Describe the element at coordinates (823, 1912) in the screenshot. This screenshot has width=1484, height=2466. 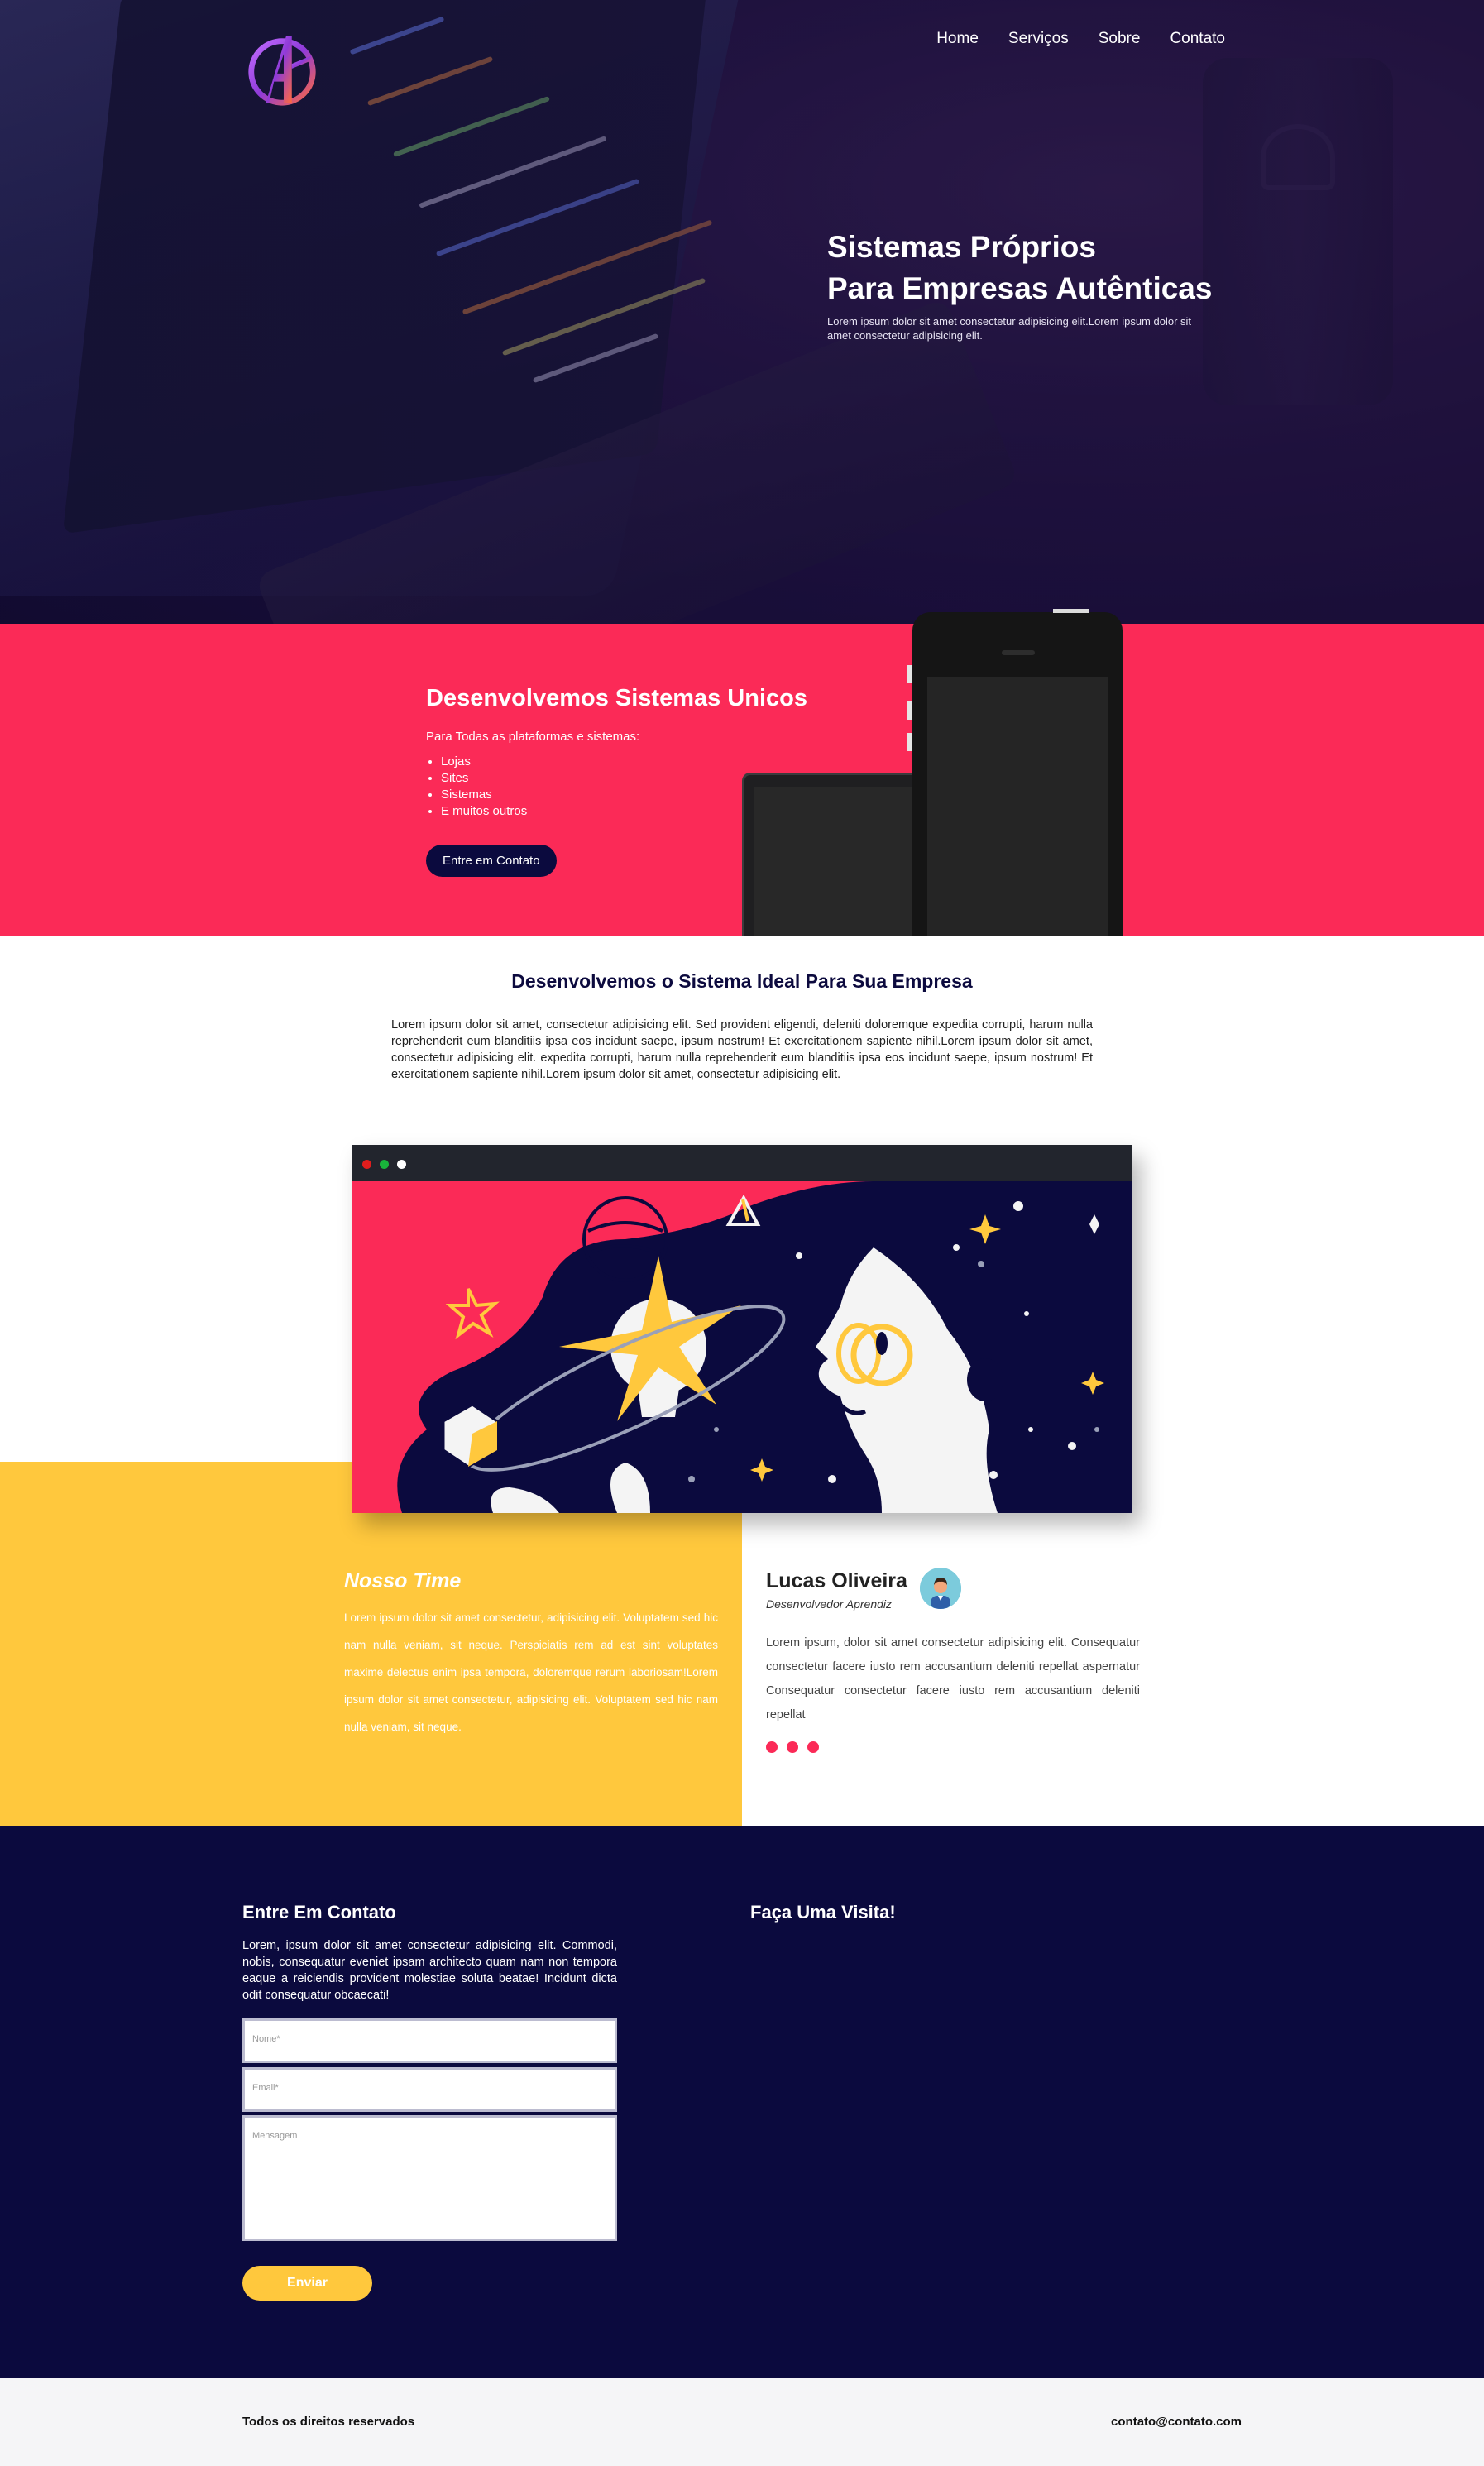
I see `visit-title: Faça Uma Visita!` at that location.